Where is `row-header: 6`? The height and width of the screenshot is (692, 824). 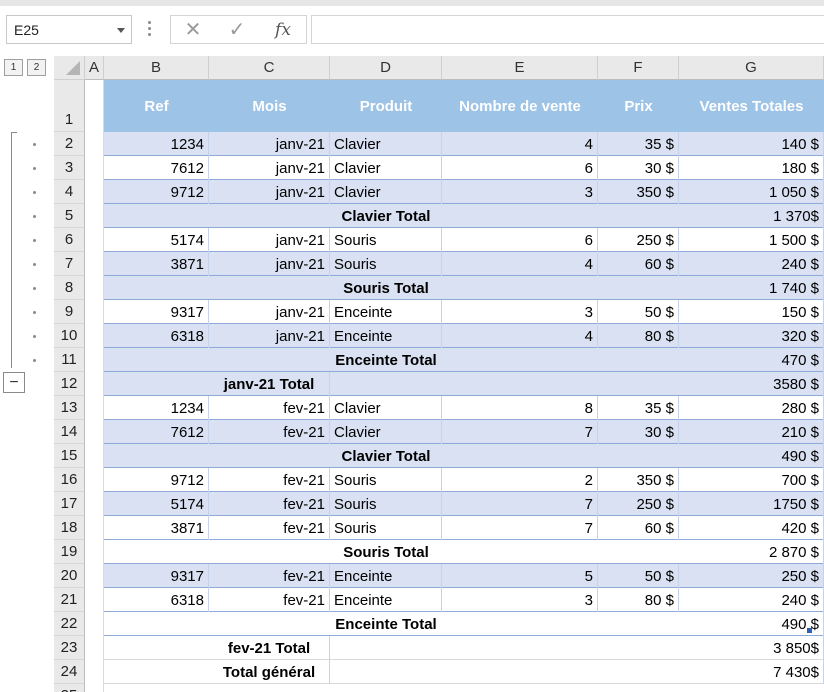 row-header: 6 is located at coordinates (69, 240).